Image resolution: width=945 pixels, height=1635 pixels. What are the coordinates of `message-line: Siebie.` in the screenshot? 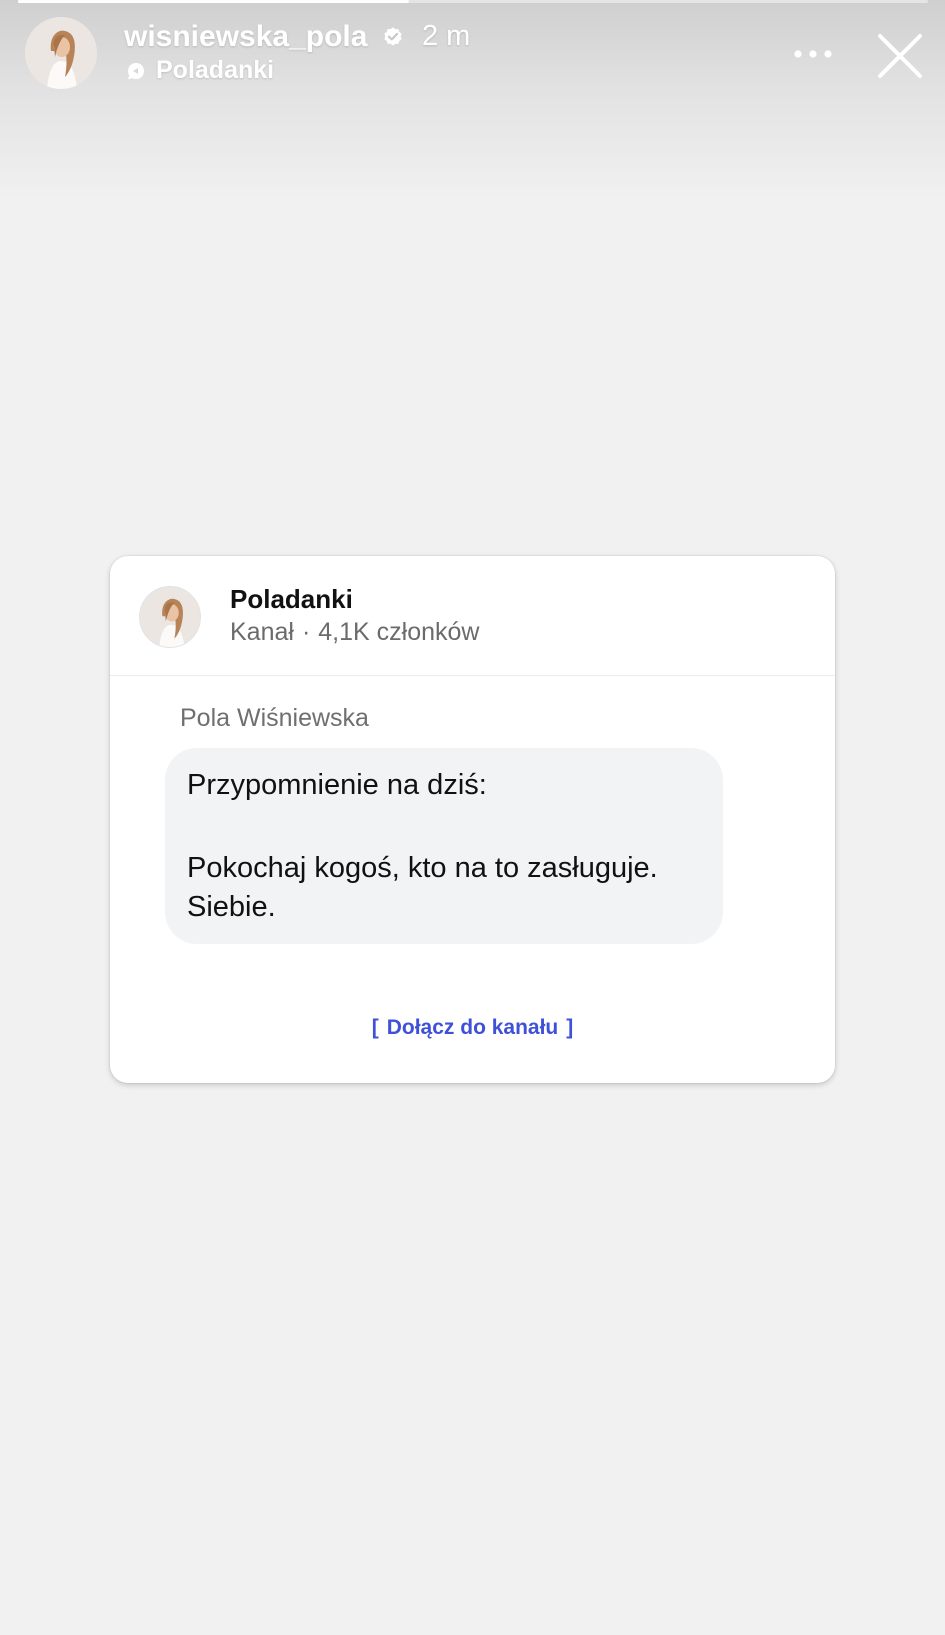 It's located at (231, 907).